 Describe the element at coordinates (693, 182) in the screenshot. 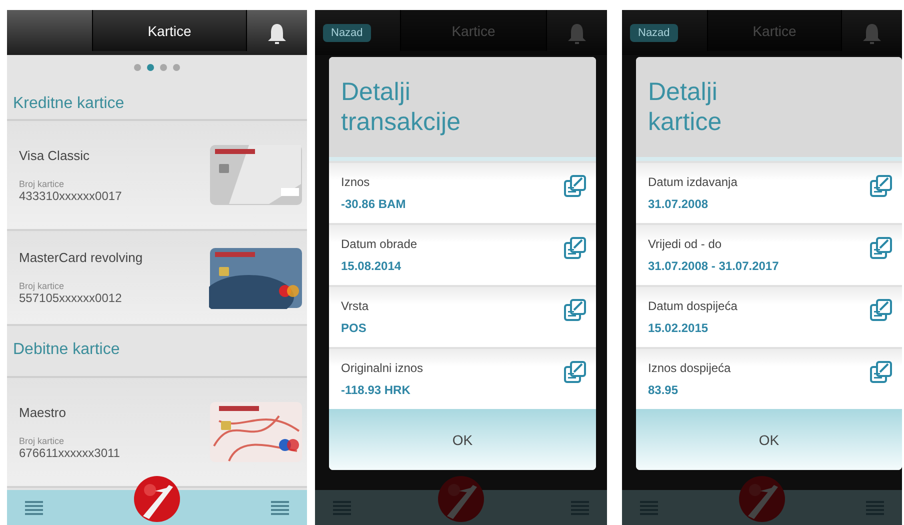

I see `field-label: Datum izdavanja` at that location.